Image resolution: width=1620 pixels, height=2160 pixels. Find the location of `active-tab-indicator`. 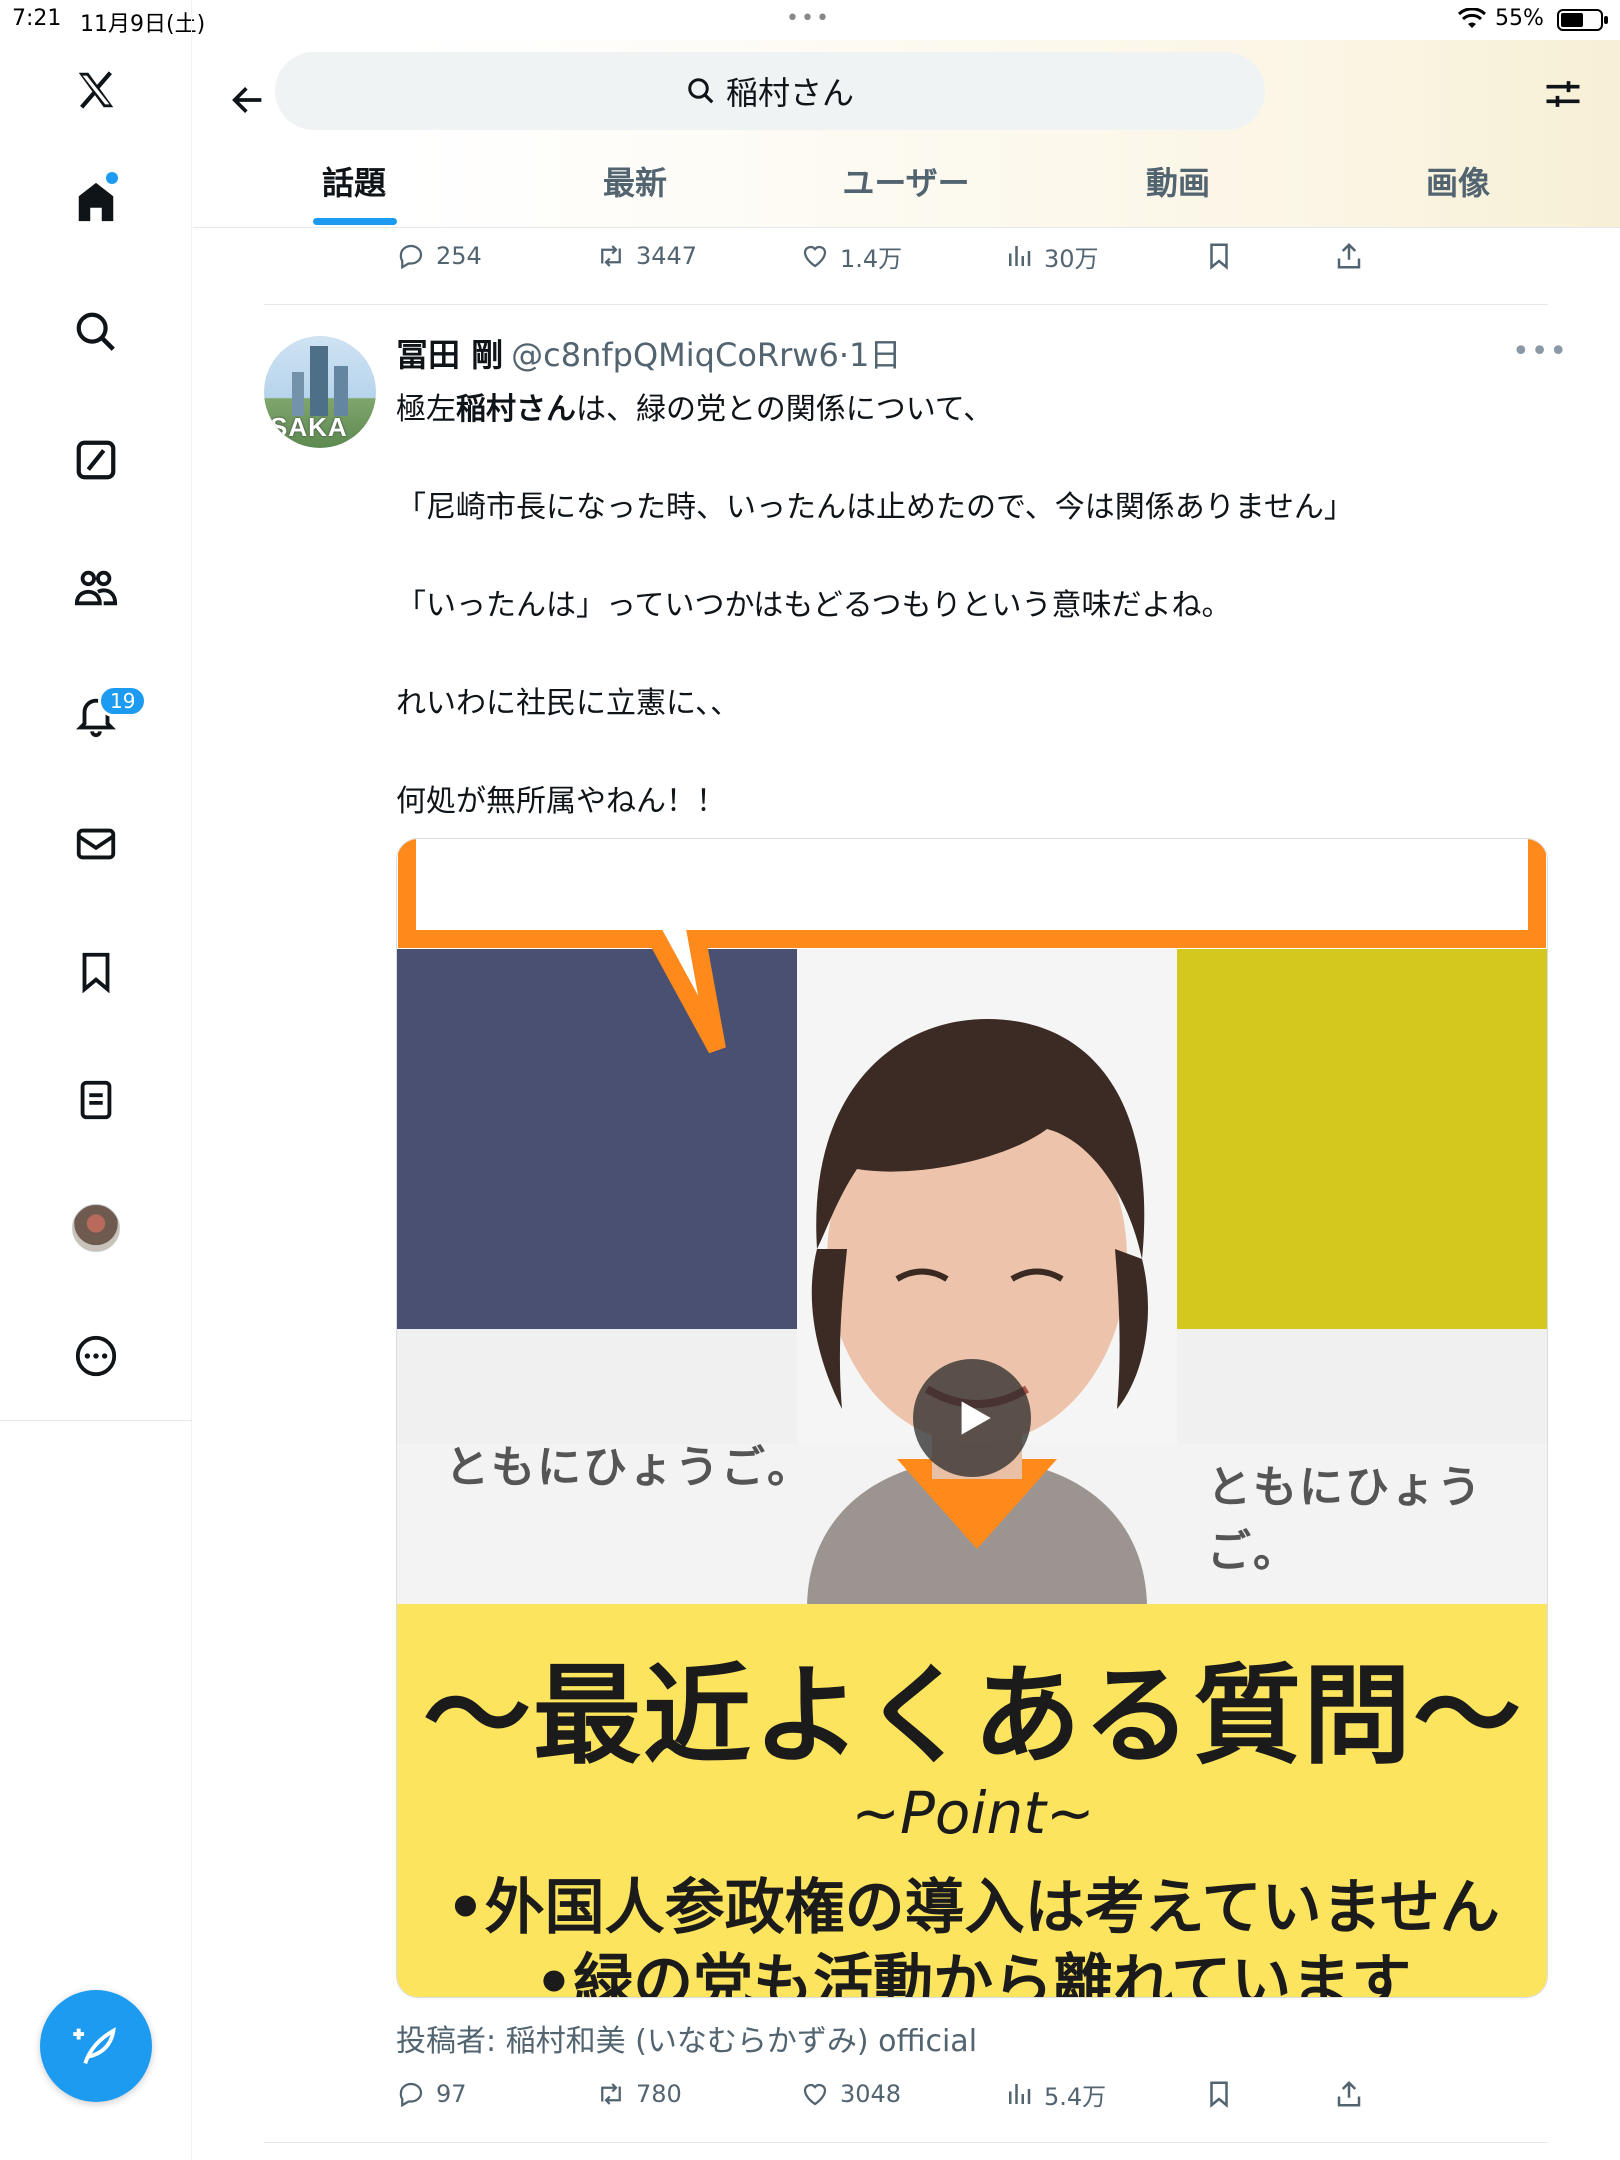

active-tab-indicator is located at coordinates (355, 221).